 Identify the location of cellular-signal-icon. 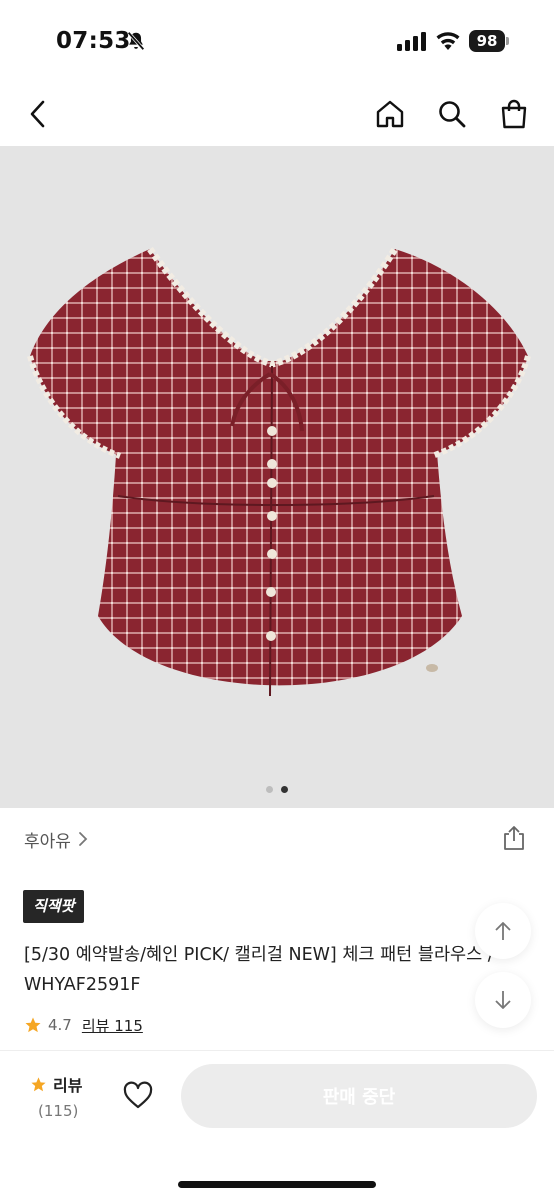
(411, 41).